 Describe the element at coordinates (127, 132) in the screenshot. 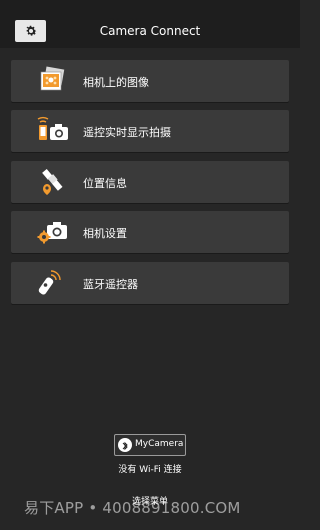

I see `menu-label: 遥控实时显示拍摄` at that location.